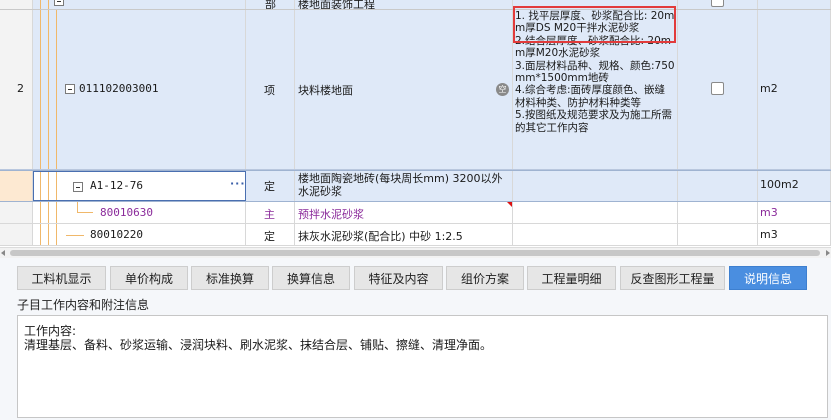  Describe the element at coordinates (269, 90) in the screenshot. I see `type-cell: 项` at that location.